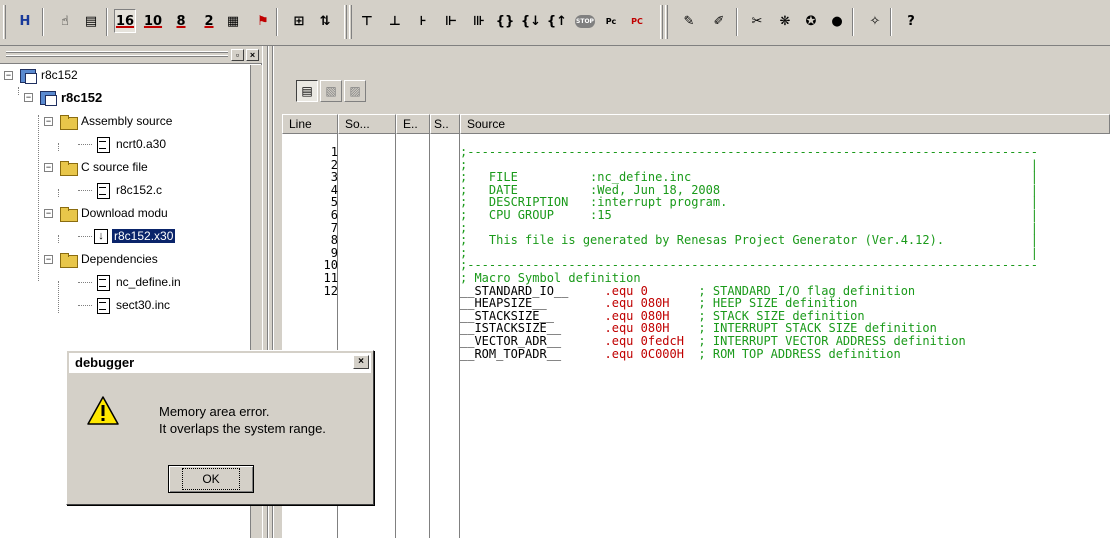 Image resolution: width=1110 pixels, height=538 pixels. What do you see at coordinates (310, 124) in the screenshot?
I see `column-header-line: Line` at bounding box center [310, 124].